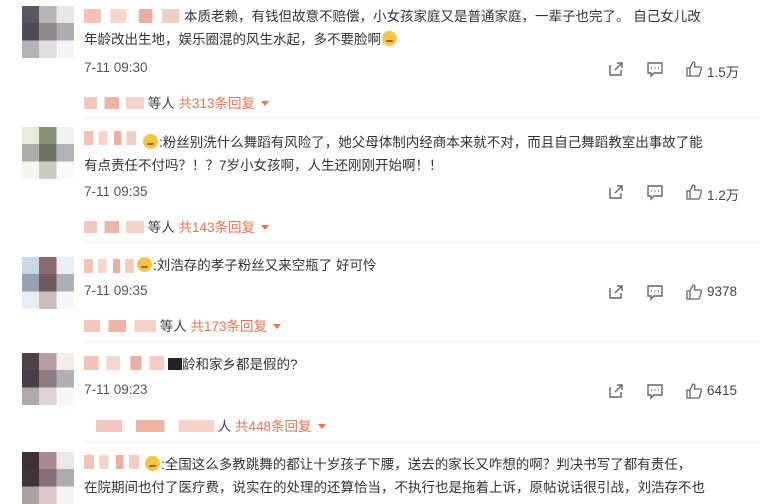  Describe the element at coordinates (414, 265) in the screenshot. I see `comment-text: :刘浩存的孝子粉丝又来空瓶了 好可怜` at that location.